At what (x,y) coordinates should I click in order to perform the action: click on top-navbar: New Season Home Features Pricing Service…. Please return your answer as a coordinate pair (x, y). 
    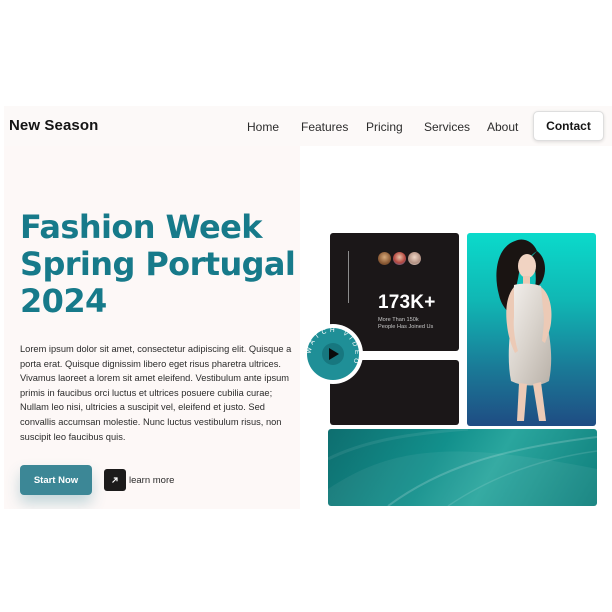
    Looking at the image, I should click on (308, 126).